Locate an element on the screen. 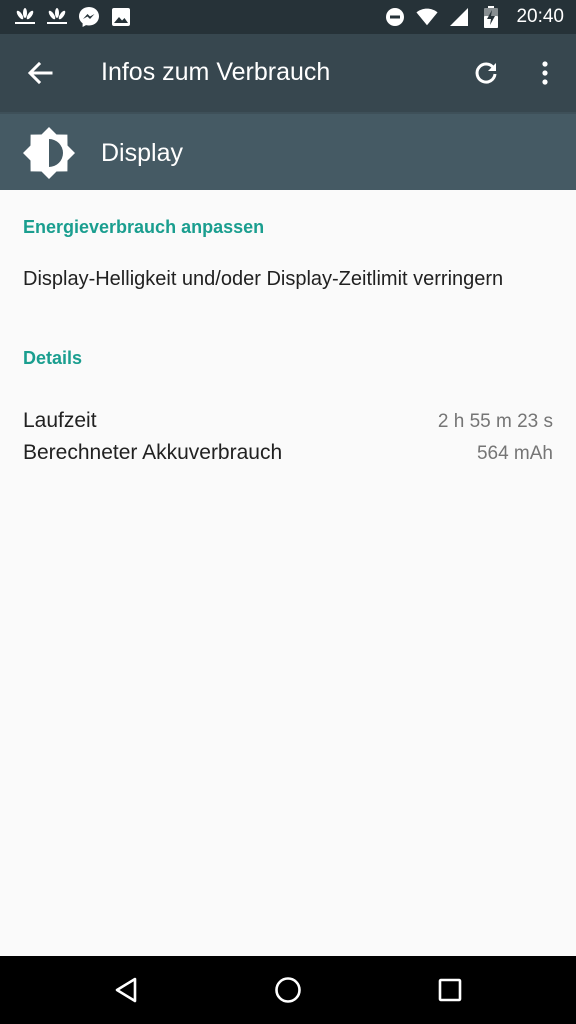  do-not-disturb-icon is located at coordinates (395, 17).